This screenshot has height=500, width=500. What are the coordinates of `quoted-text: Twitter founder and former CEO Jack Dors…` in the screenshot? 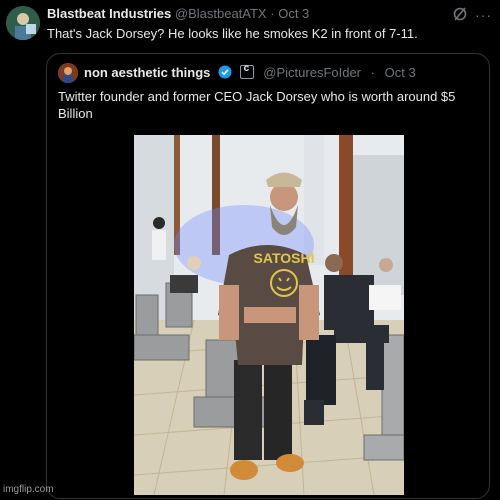 It's located at (257, 105).